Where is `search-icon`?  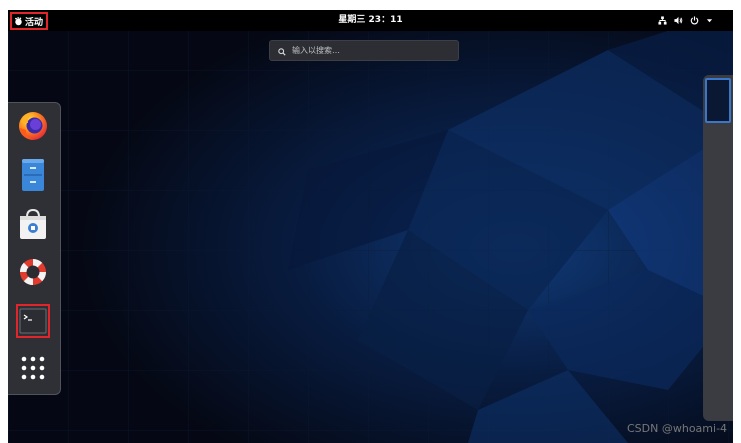
search-icon is located at coordinates (282, 50).